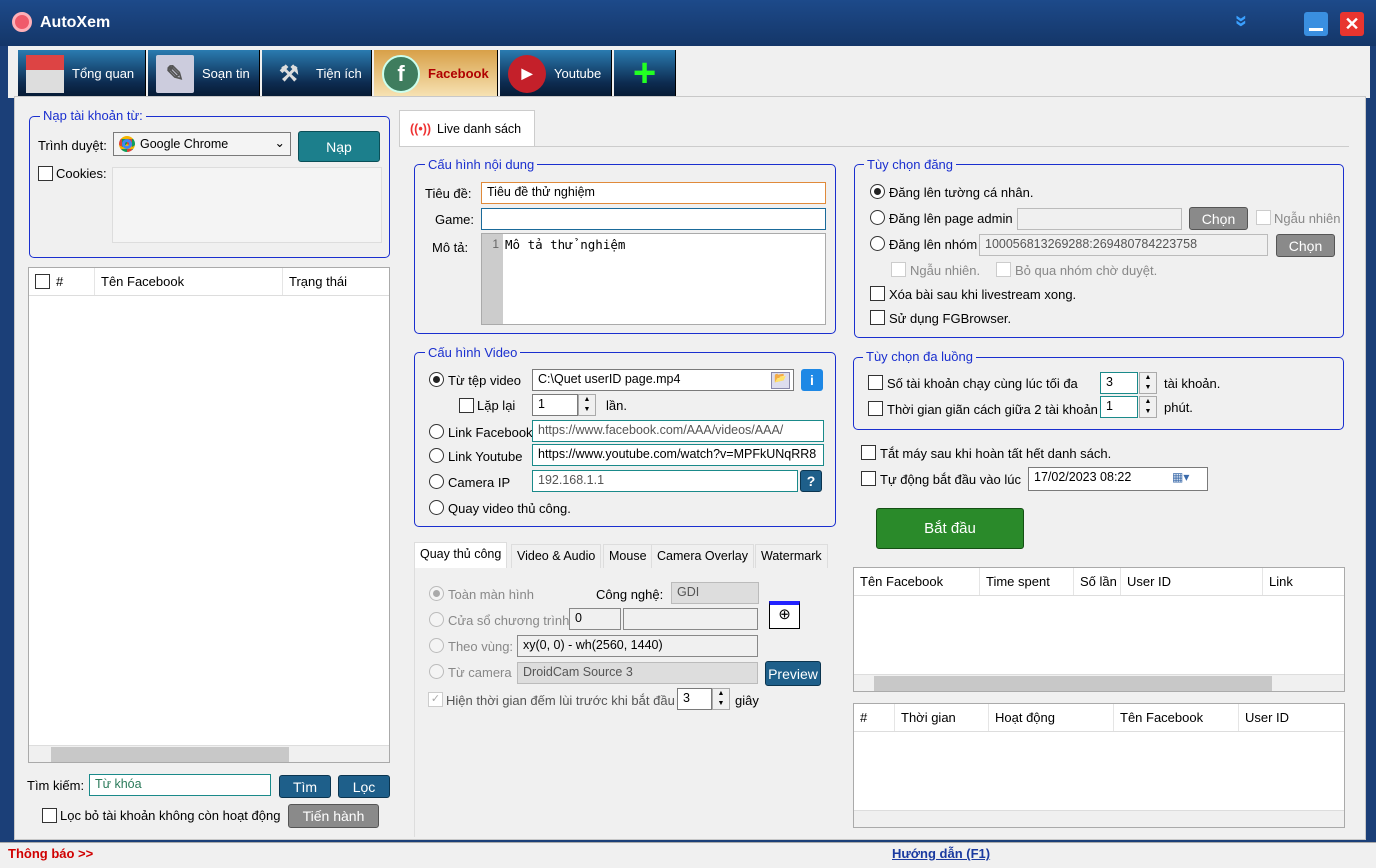 The image size is (1376, 868). Describe the element at coordinates (436, 671) in the screenshot. I see `camera-radio` at that location.